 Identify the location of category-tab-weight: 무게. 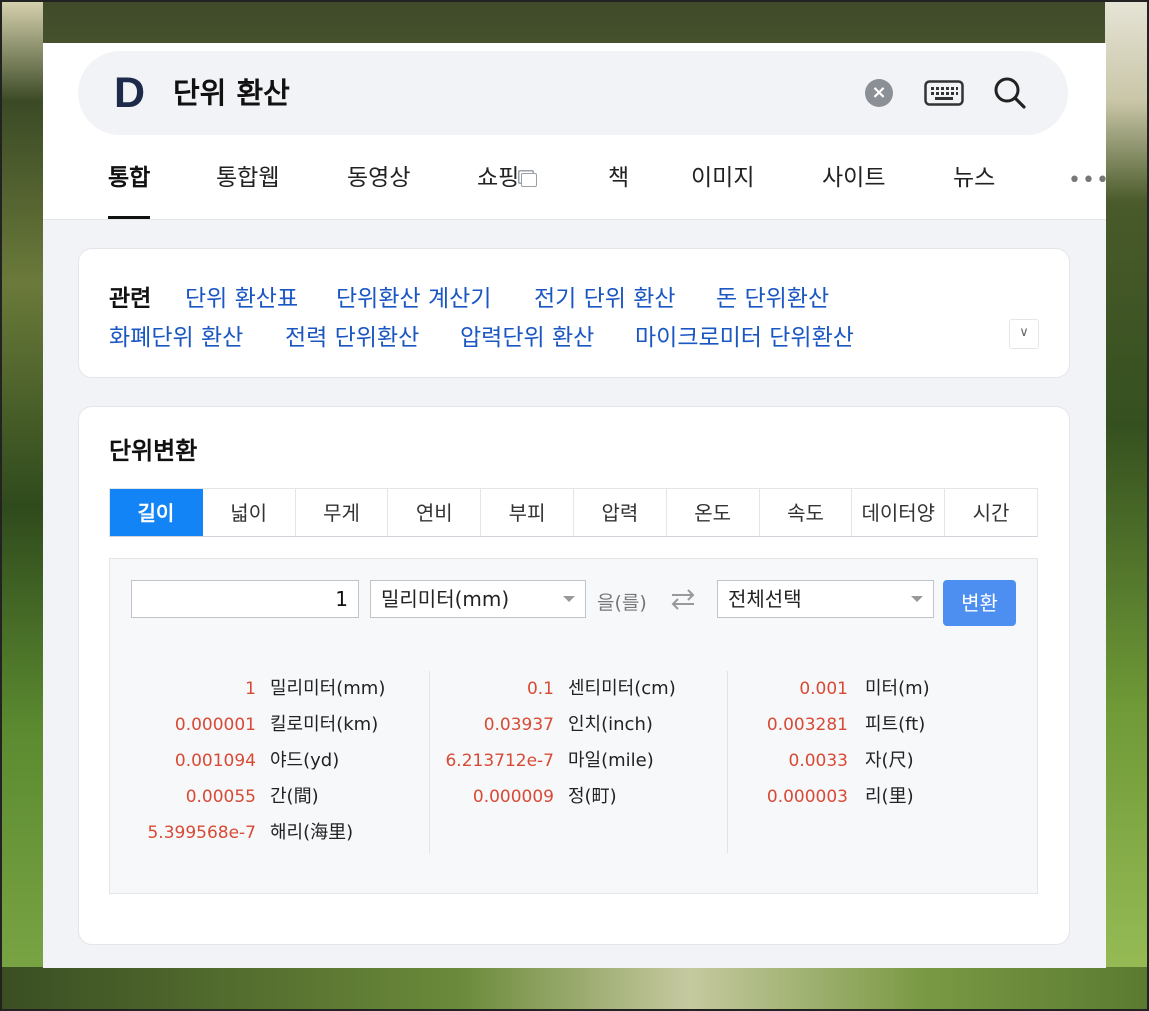
(342, 512).